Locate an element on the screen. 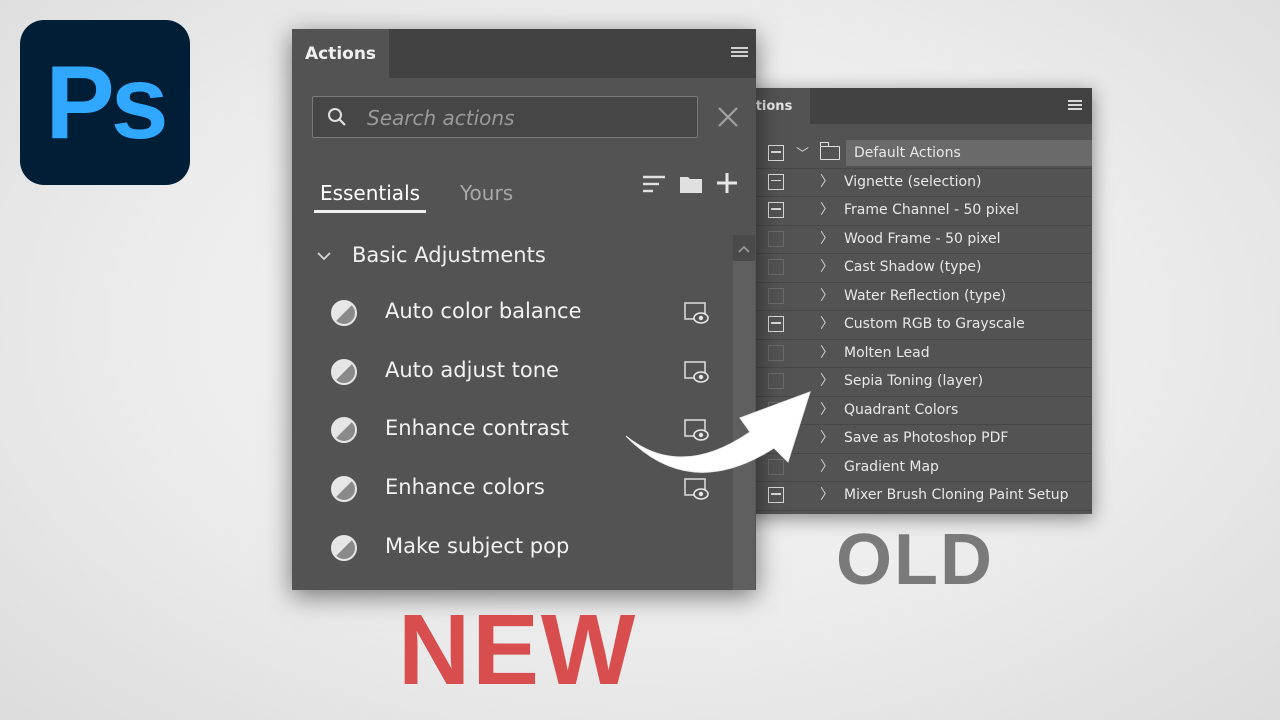 Image resolution: width=1280 pixels, height=720 pixels. chevron-down-icon is located at coordinates (324, 256).